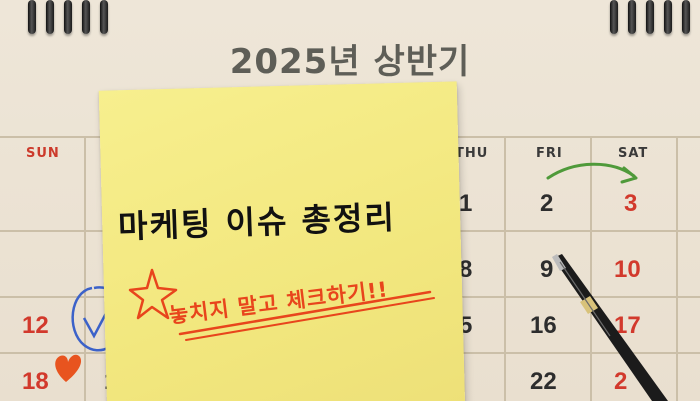 The image size is (700, 401). What do you see at coordinates (306, 315) in the screenshot?
I see `underline-scribble` at bounding box center [306, 315].